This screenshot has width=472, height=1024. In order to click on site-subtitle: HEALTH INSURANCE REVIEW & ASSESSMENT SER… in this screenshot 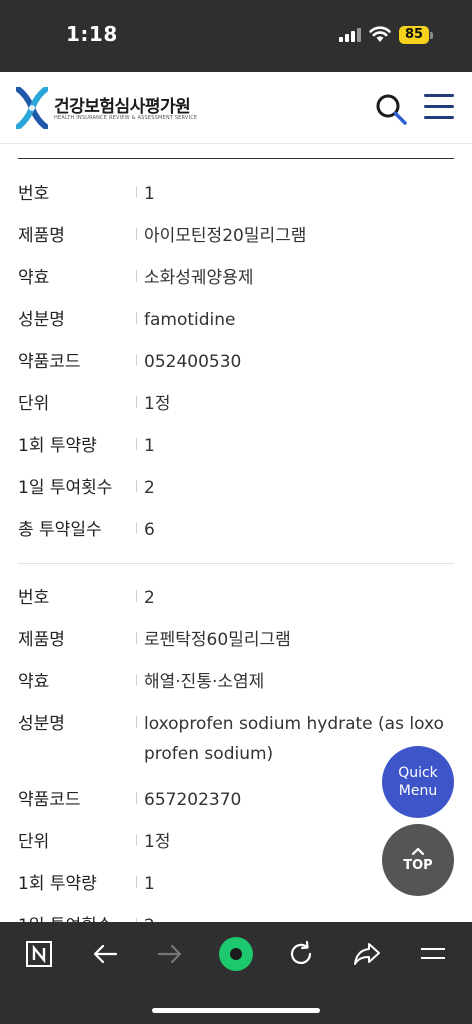, I will do `click(126, 118)`.